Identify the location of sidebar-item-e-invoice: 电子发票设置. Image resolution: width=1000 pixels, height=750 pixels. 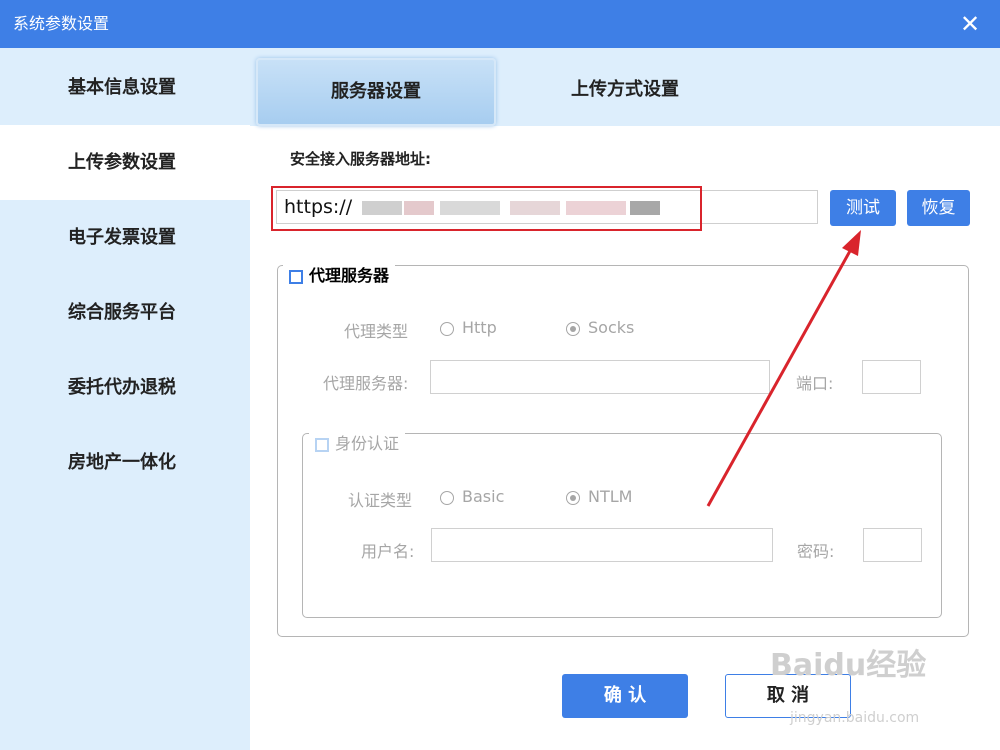
(125, 237).